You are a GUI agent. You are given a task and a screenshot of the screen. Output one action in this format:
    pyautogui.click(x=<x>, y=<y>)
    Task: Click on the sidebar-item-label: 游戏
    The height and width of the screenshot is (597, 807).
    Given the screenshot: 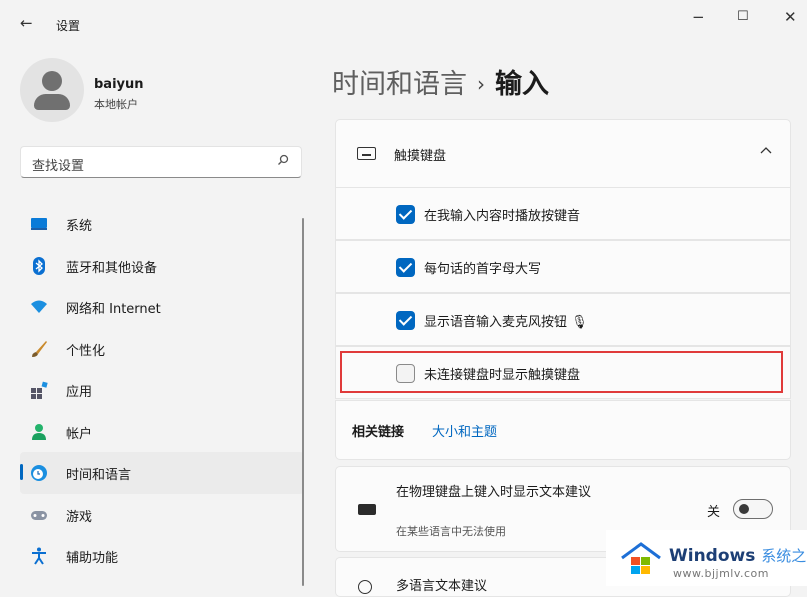 What is the action you would take?
    pyautogui.click(x=79, y=517)
    